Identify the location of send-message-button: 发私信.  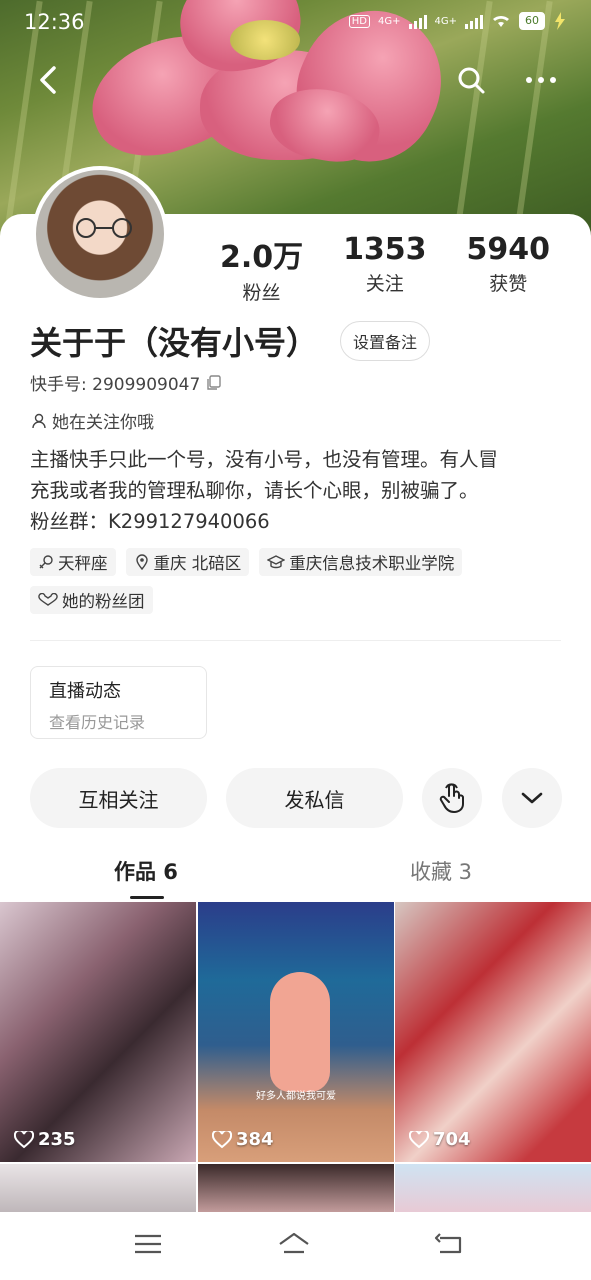
(314, 798).